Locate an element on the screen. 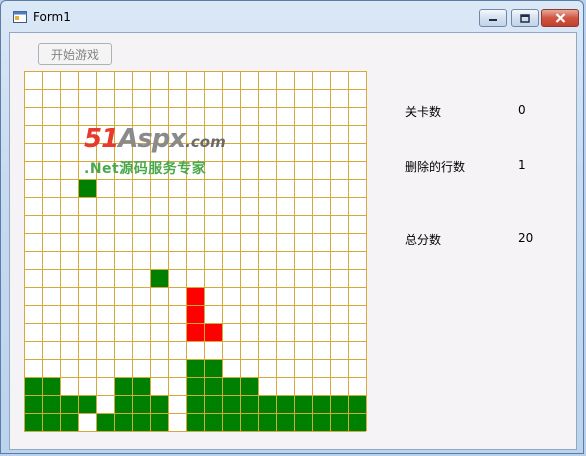  watermark-brand: 51Aspx.com is located at coordinates (155, 140).